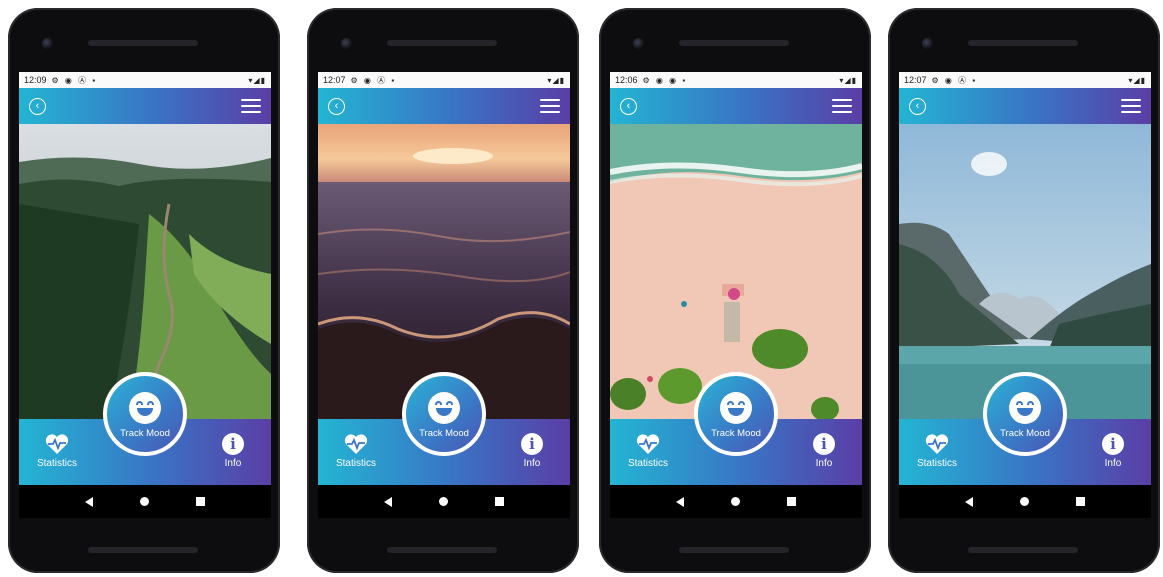  What do you see at coordinates (145, 80) in the screenshot?
I see `status-bar: 12:09 ⚙ ◉ Ⓐ ▪ ▾◢▮` at bounding box center [145, 80].